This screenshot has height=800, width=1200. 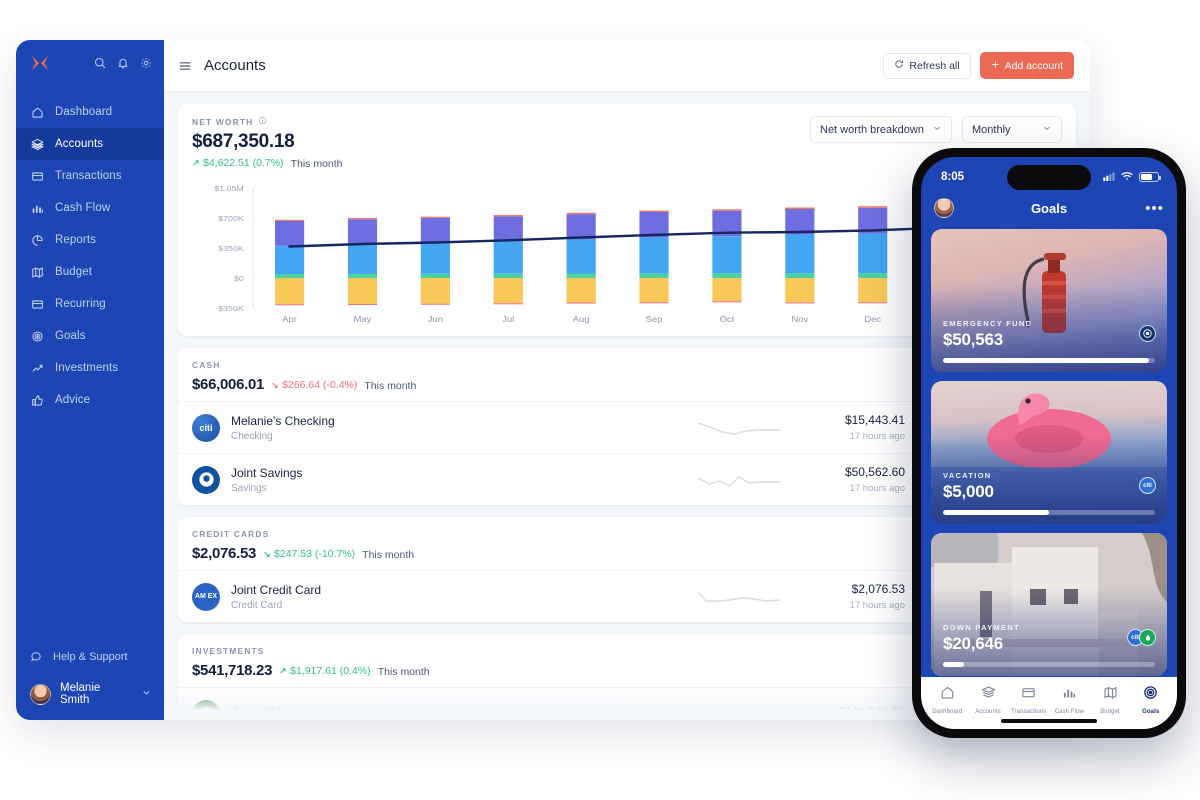 I want to click on battery-icon, so click(x=1150, y=177).